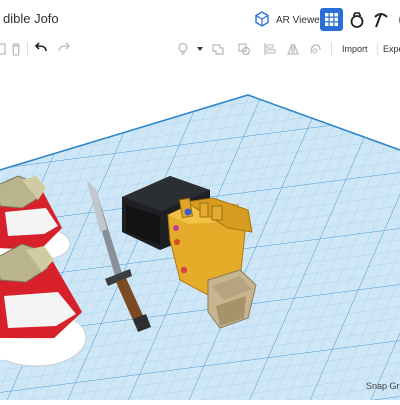 This screenshot has width=400, height=405. What do you see at coordinates (16, 49) in the screenshot?
I see `trash-icon` at bounding box center [16, 49].